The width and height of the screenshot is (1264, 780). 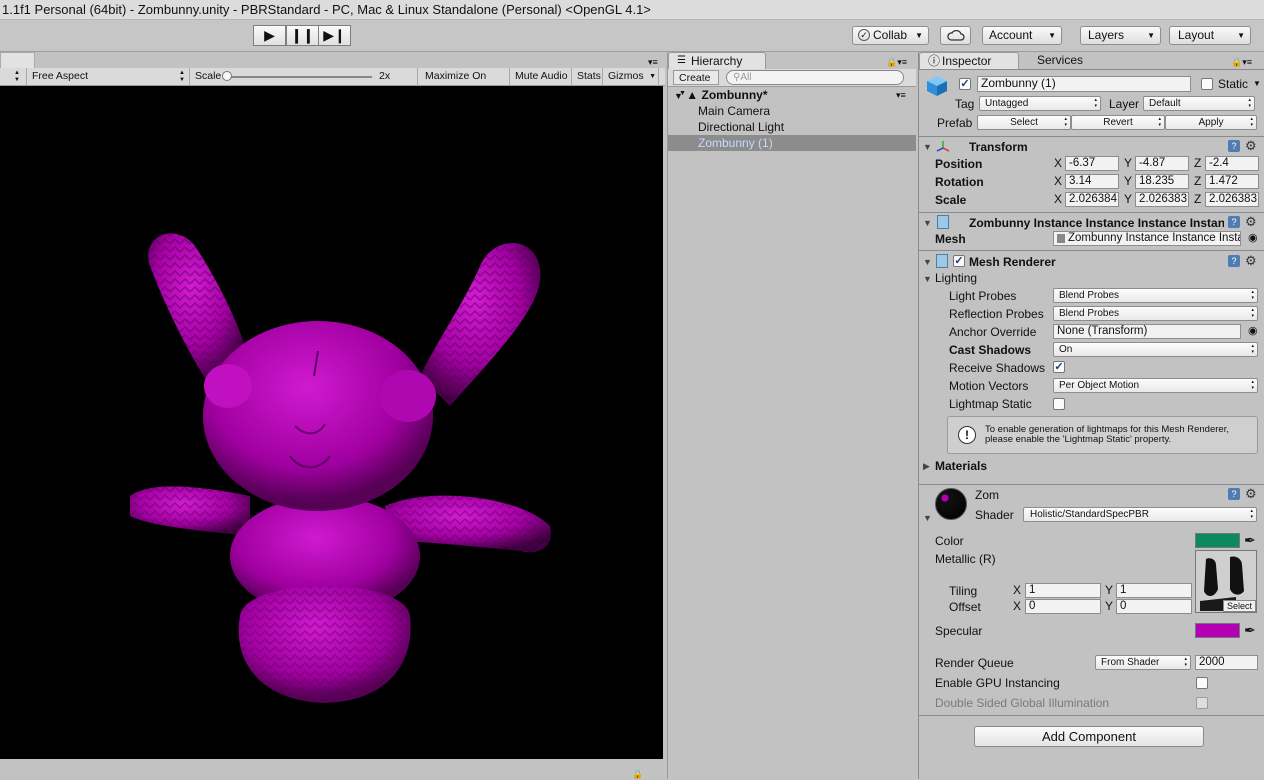 What do you see at coordinates (792, 111) in the screenshot?
I see `list-item: Main Camera` at bounding box center [792, 111].